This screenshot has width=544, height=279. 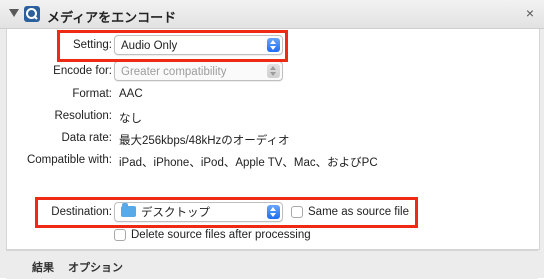 What do you see at coordinates (14, 13) in the screenshot?
I see `disclosure-triangle-icon` at bounding box center [14, 13].